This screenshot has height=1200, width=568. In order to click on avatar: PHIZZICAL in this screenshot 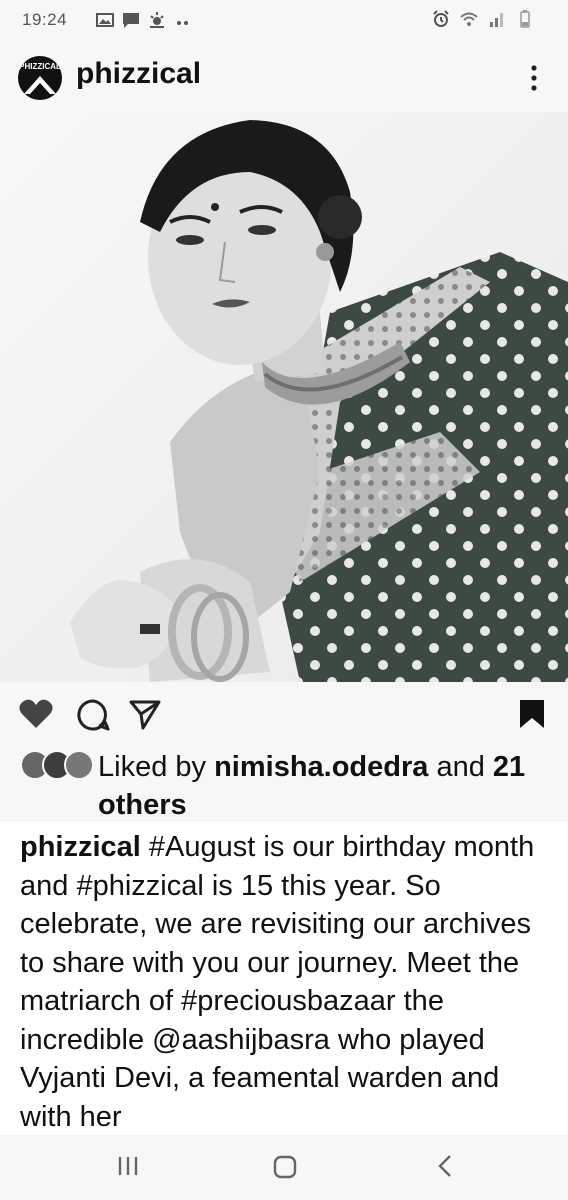, I will do `click(40, 78)`.